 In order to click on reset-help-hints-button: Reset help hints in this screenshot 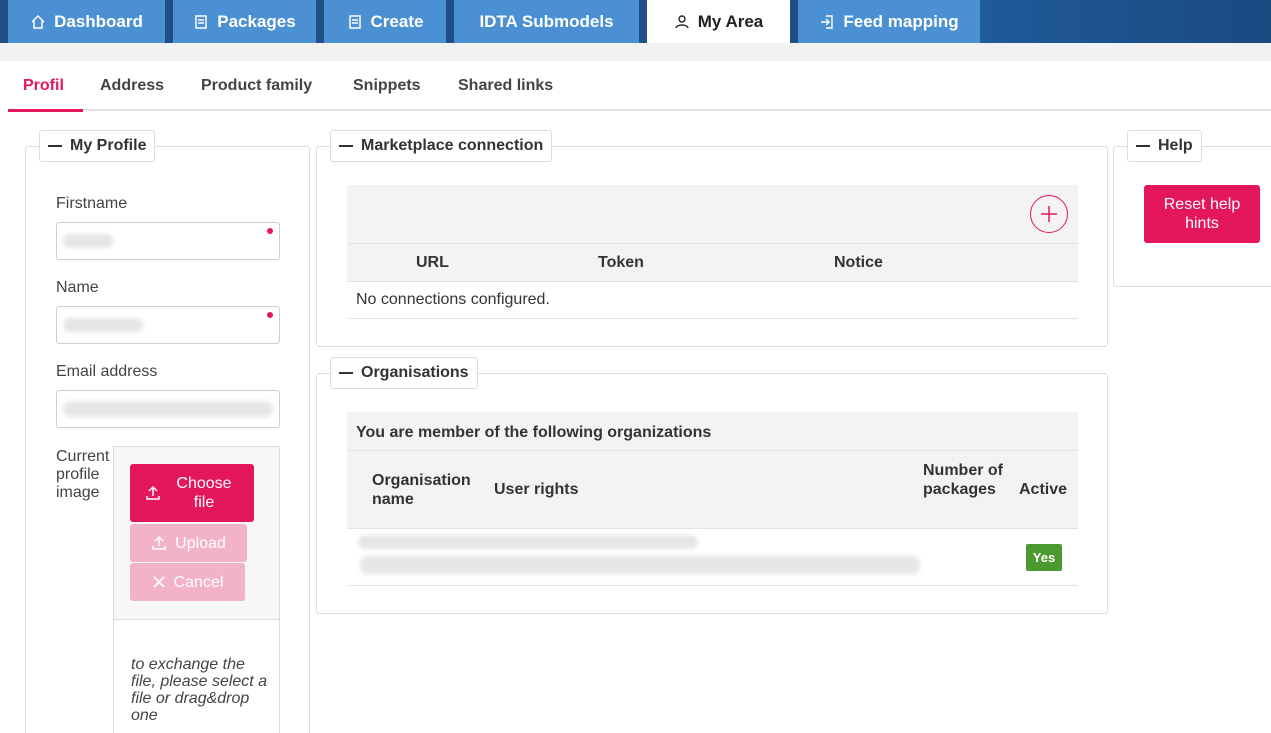, I will do `click(1202, 214)`.